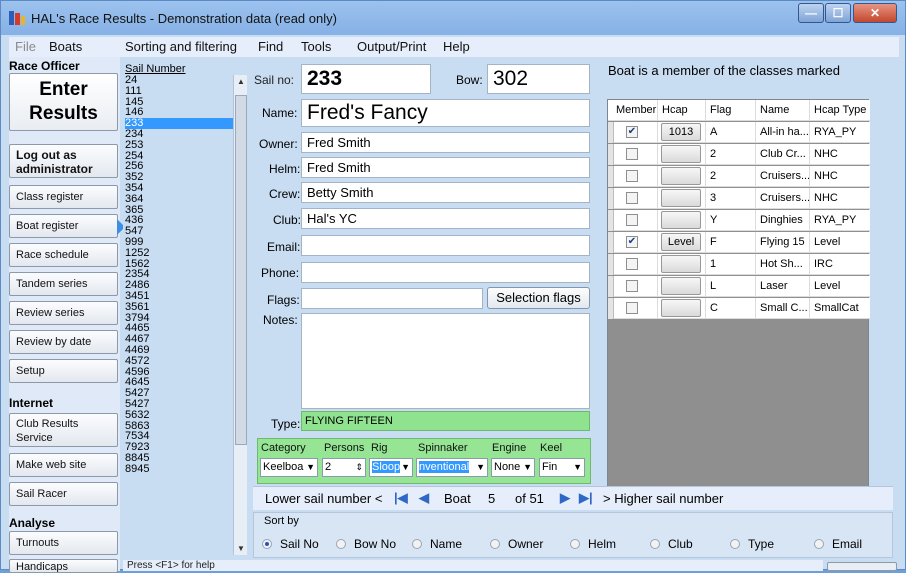  I want to click on scroll-up-icon: ▲, so click(241, 81).